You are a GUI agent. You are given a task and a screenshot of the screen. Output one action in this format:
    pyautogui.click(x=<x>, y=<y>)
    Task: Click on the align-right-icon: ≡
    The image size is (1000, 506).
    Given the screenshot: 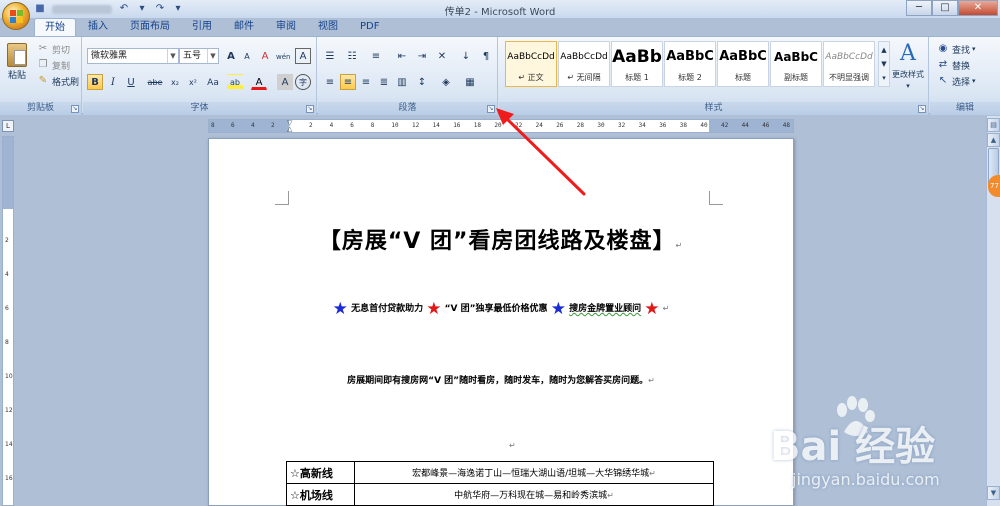 What is the action you would take?
    pyautogui.click(x=366, y=82)
    